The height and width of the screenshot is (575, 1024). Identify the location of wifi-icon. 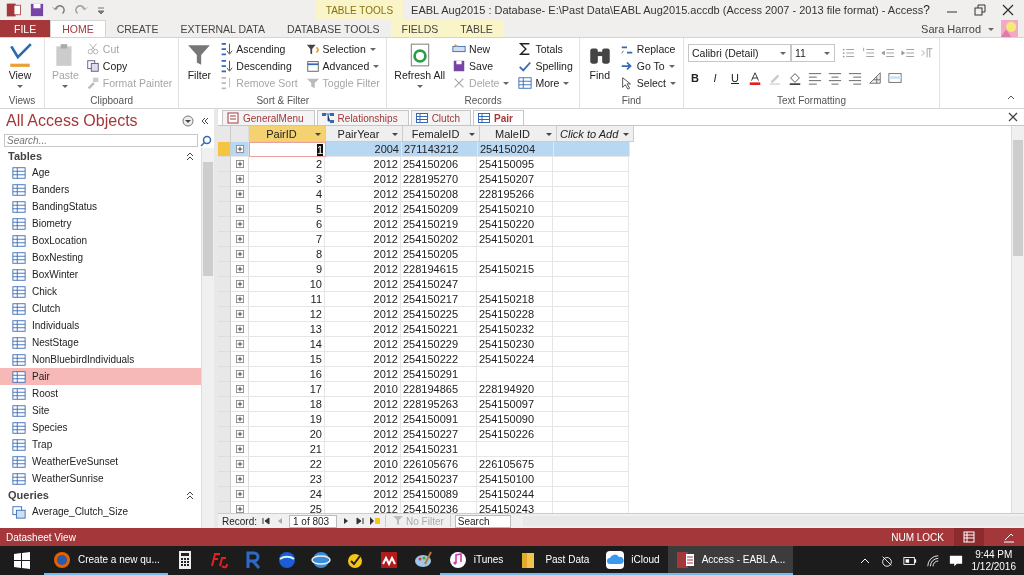
(932, 560).